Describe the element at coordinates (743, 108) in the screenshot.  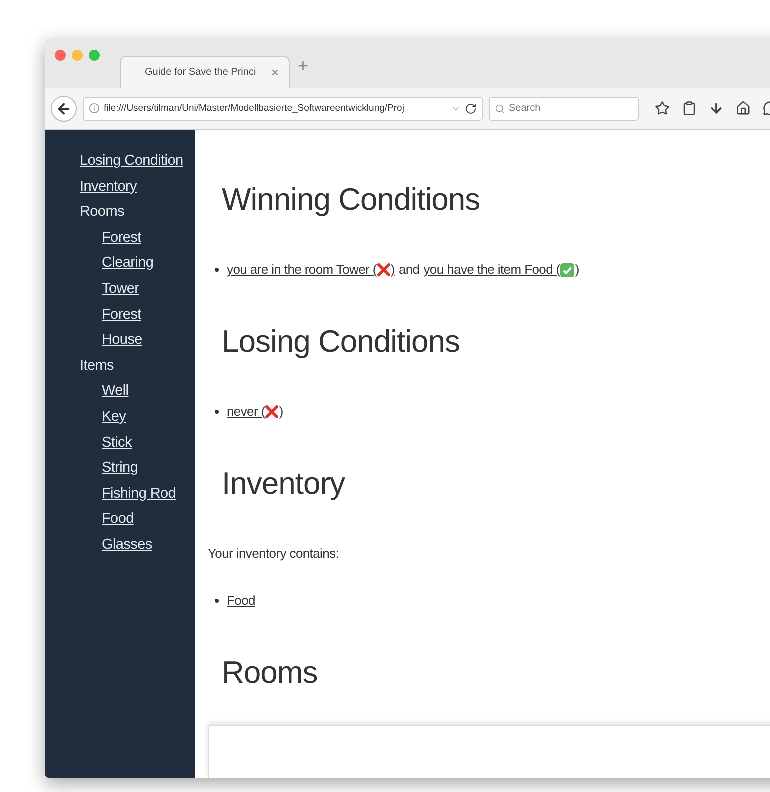
I see `home-icon` at that location.